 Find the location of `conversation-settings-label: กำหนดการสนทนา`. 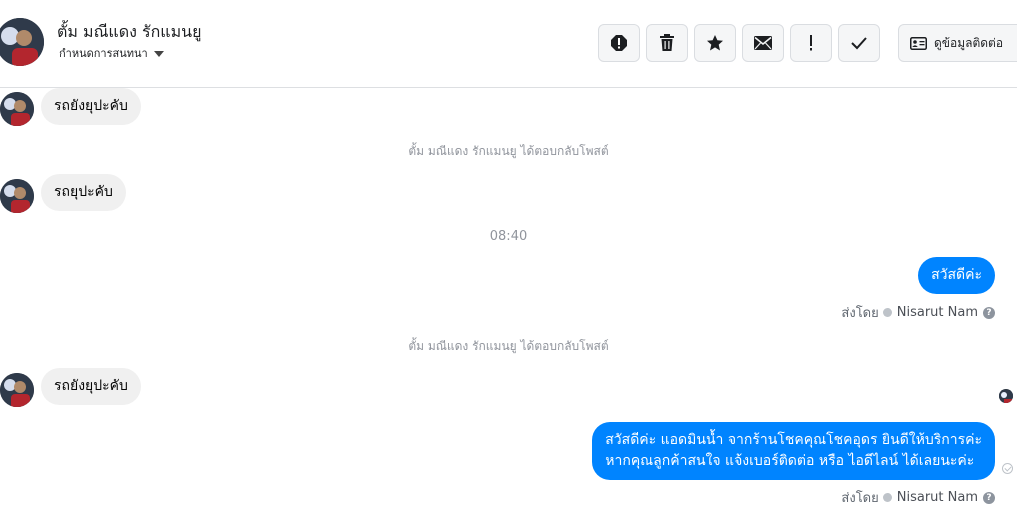

conversation-settings-label: กำหนดการสนทนา is located at coordinates (103, 53).